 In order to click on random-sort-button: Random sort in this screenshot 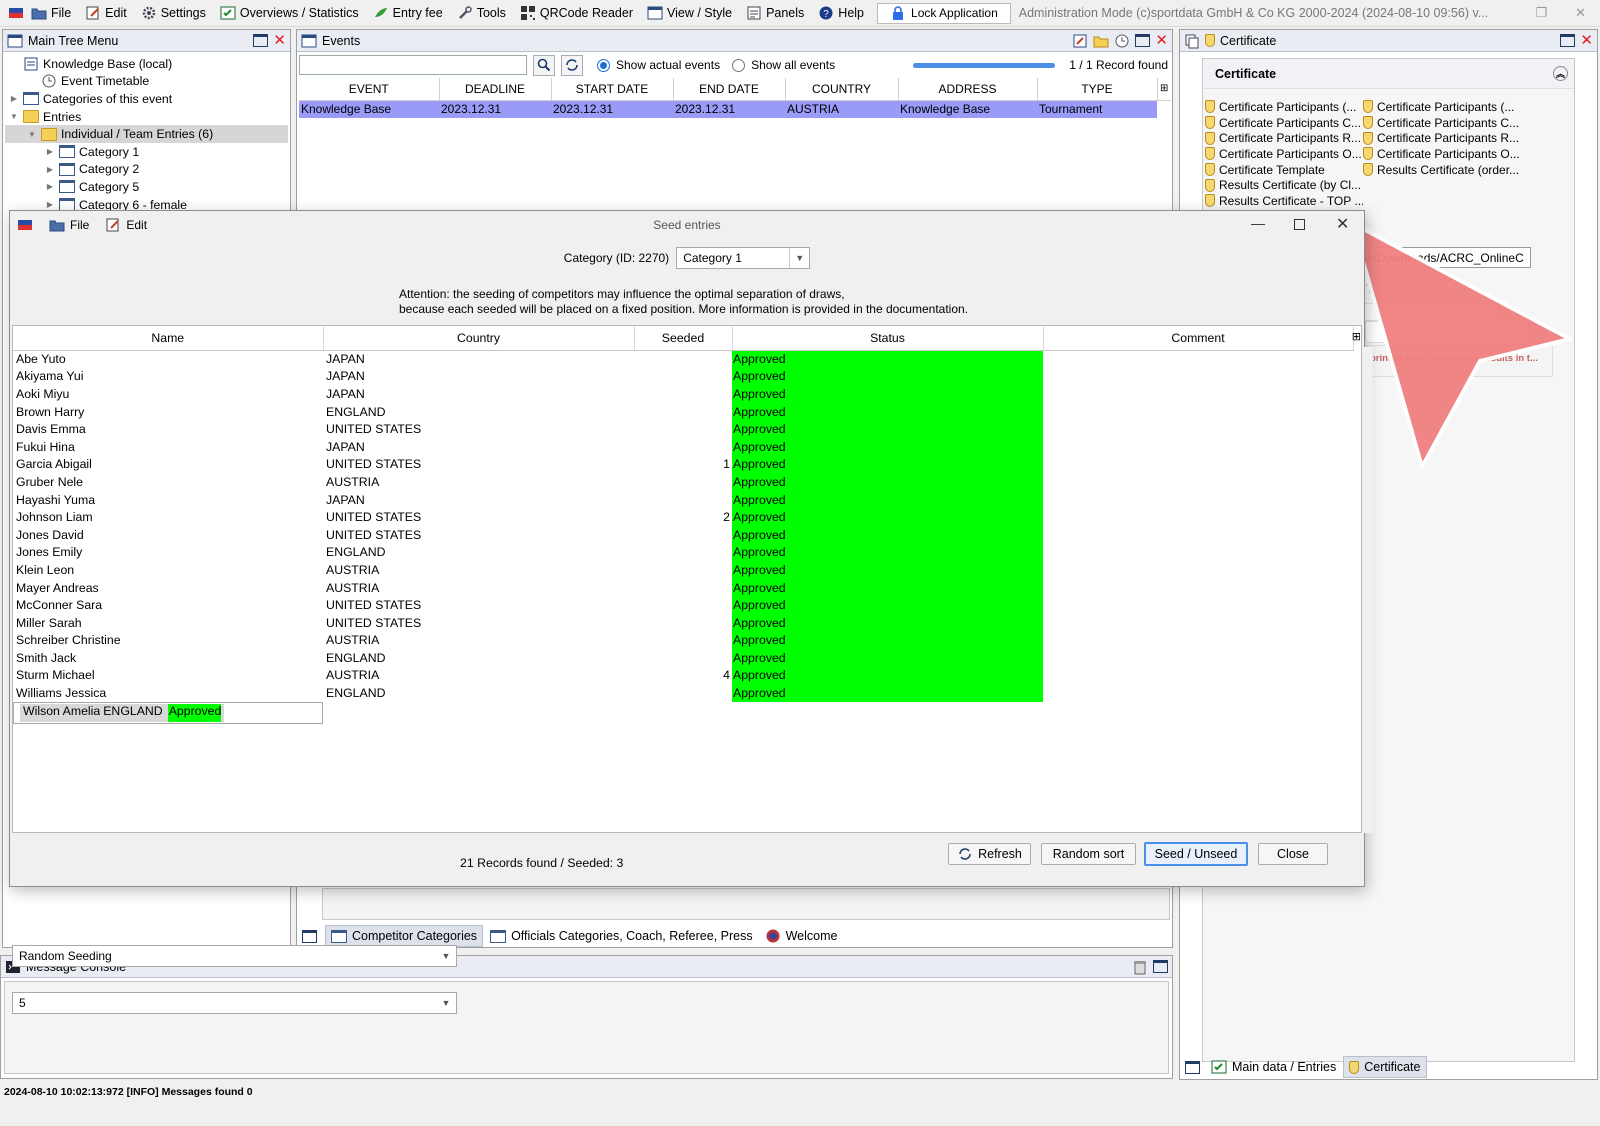, I will do `click(1088, 854)`.